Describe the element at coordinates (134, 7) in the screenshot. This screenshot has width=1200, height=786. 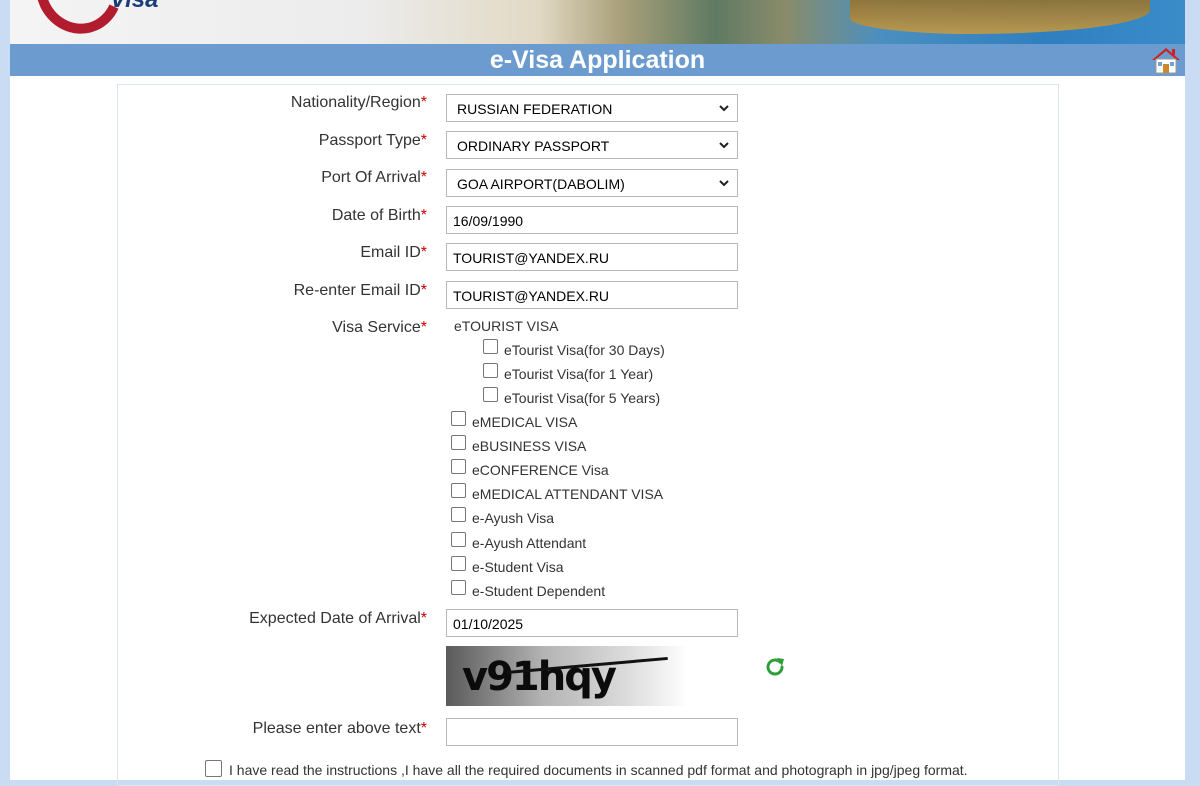
I see `logo-text: Visa` at that location.